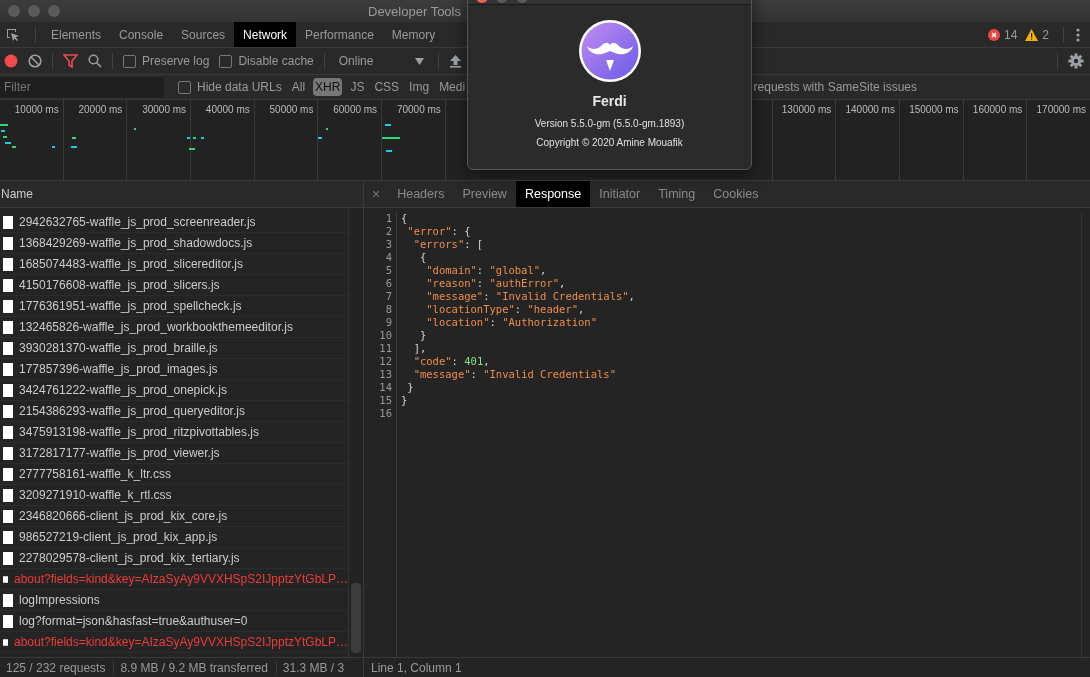  What do you see at coordinates (95, 495) in the screenshot?
I see `request-name: 3209271910-waffle_k_rtl.css` at bounding box center [95, 495].